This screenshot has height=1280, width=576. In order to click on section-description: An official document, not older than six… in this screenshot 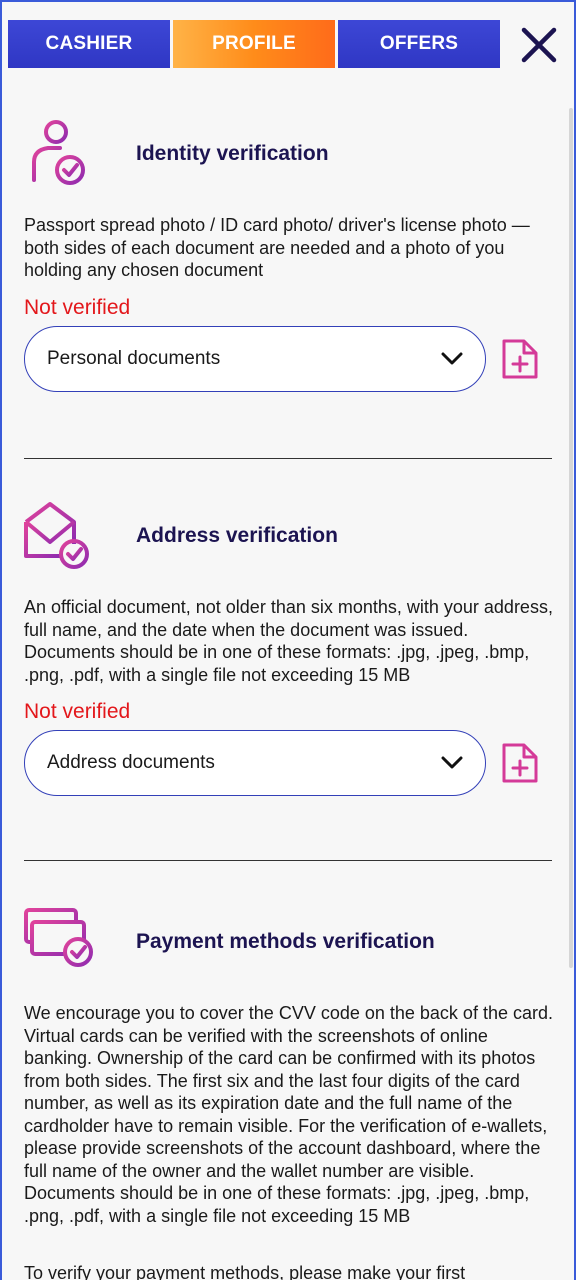, I will do `click(288, 641)`.